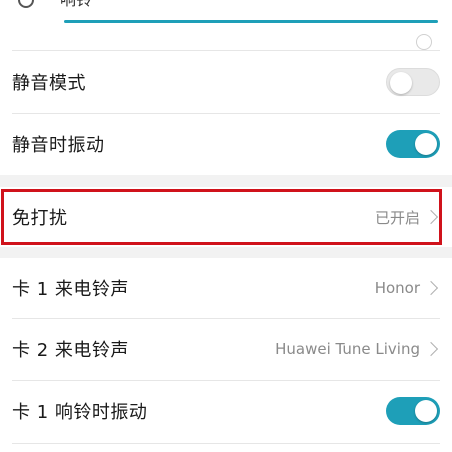 The image size is (452, 452). What do you see at coordinates (226, 82) in the screenshot?
I see `silent-mode-row: 静音模式` at bounding box center [226, 82].